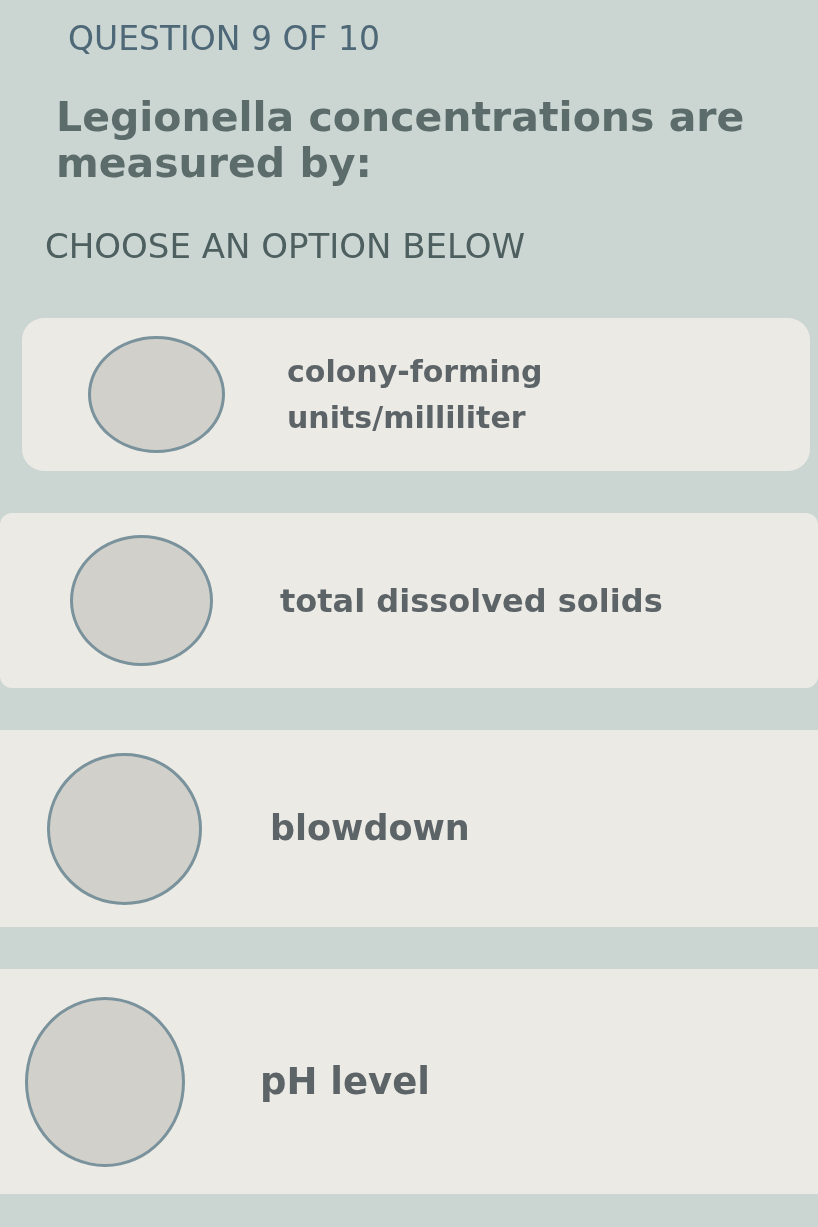 The image size is (818, 1227). What do you see at coordinates (409, 600) in the screenshot?
I see `answer-option: total dissolved solids` at bounding box center [409, 600].